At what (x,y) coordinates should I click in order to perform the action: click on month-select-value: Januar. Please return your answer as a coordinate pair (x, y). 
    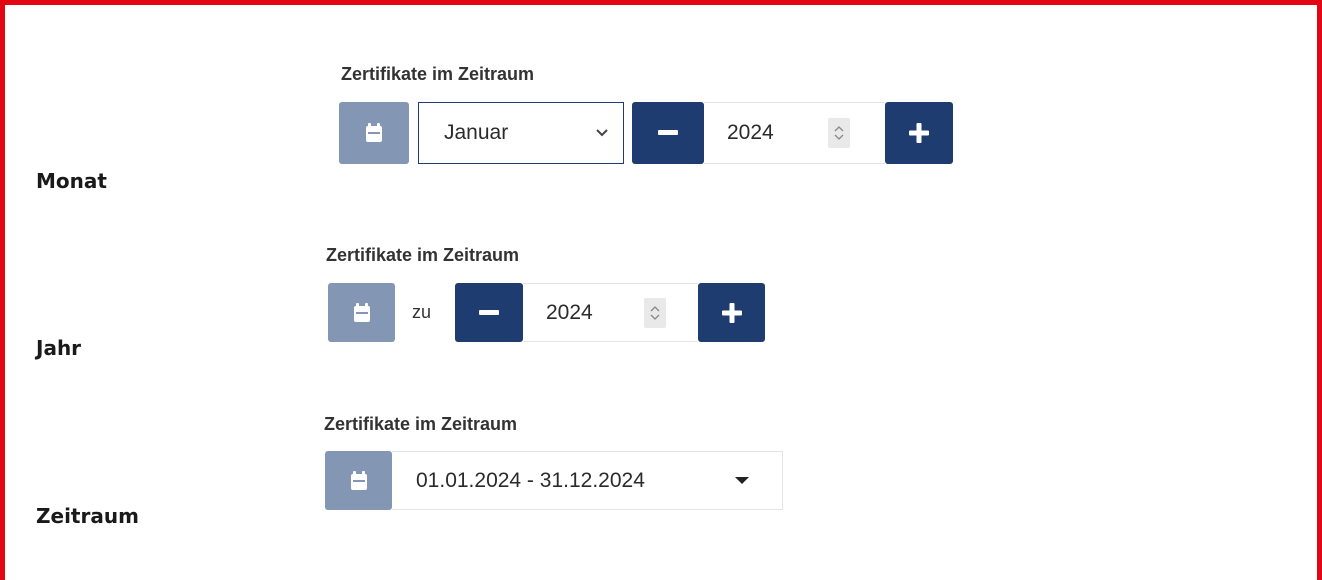
    Looking at the image, I should click on (476, 132).